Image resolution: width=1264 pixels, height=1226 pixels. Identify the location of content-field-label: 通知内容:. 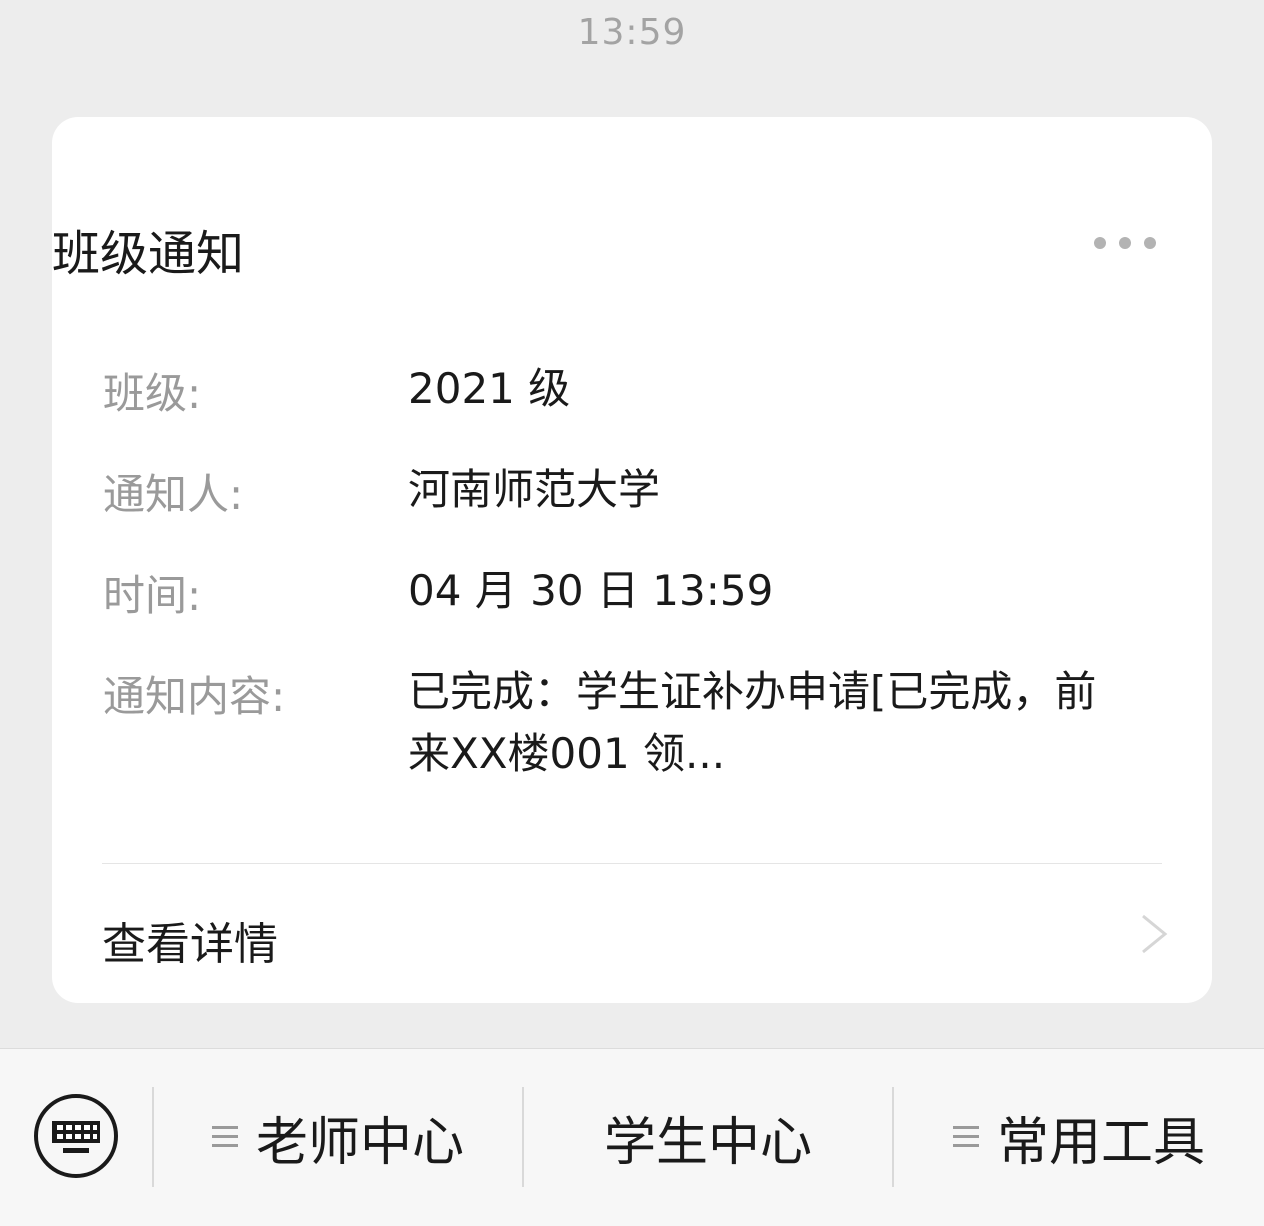
(194, 696).